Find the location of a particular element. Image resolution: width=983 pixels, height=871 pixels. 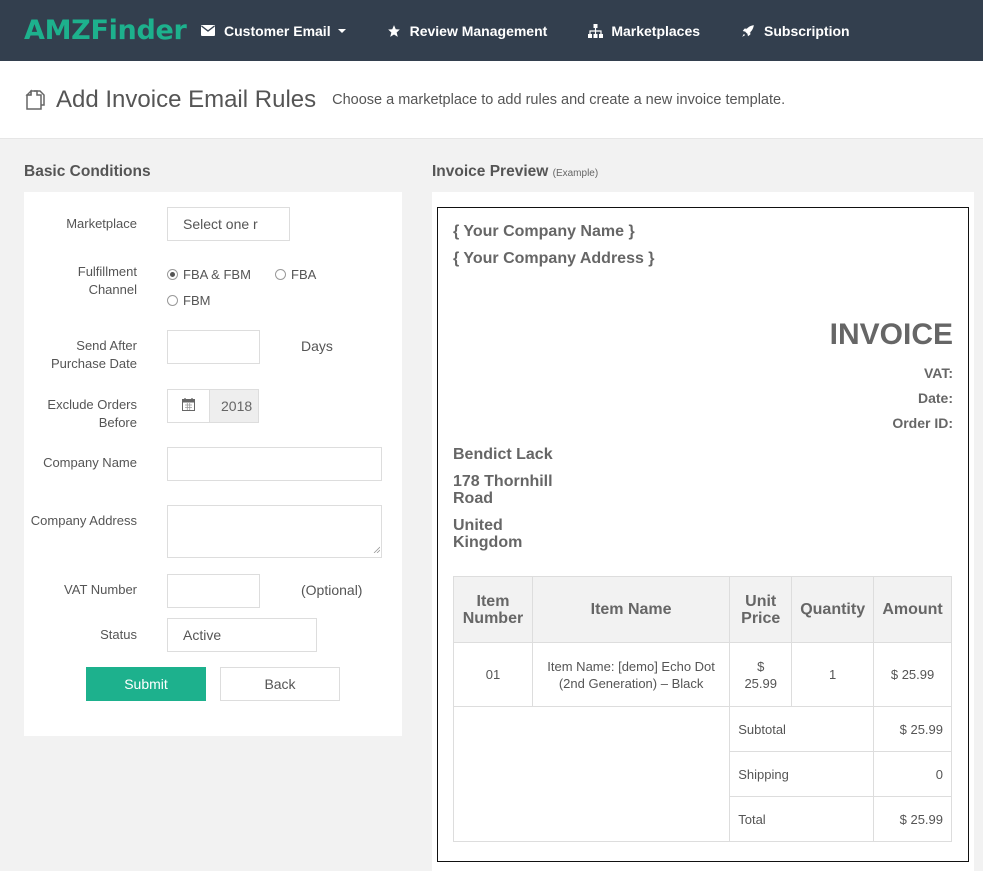

radio-button-checked is located at coordinates (172, 274).